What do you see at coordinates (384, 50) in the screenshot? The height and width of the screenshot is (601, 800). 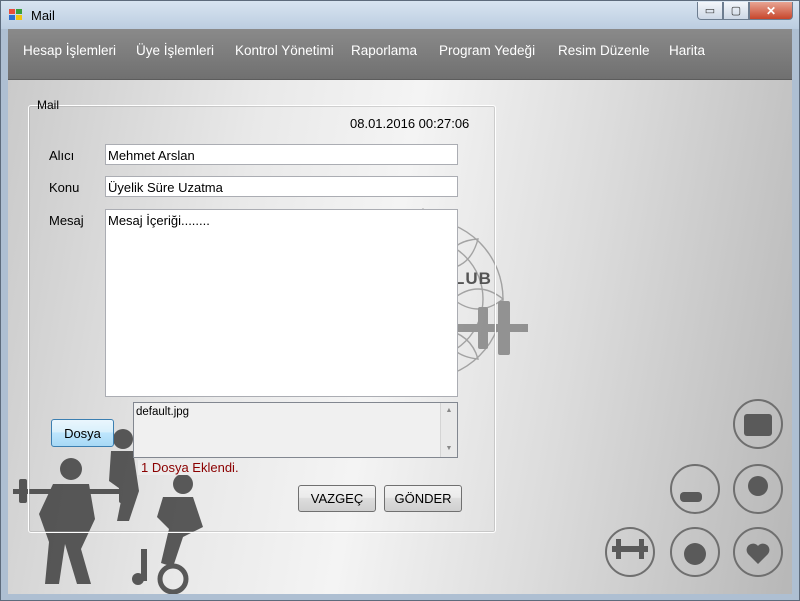 I see `menu-item-raporlama: Raporlama` at bounding box center [384, 50].